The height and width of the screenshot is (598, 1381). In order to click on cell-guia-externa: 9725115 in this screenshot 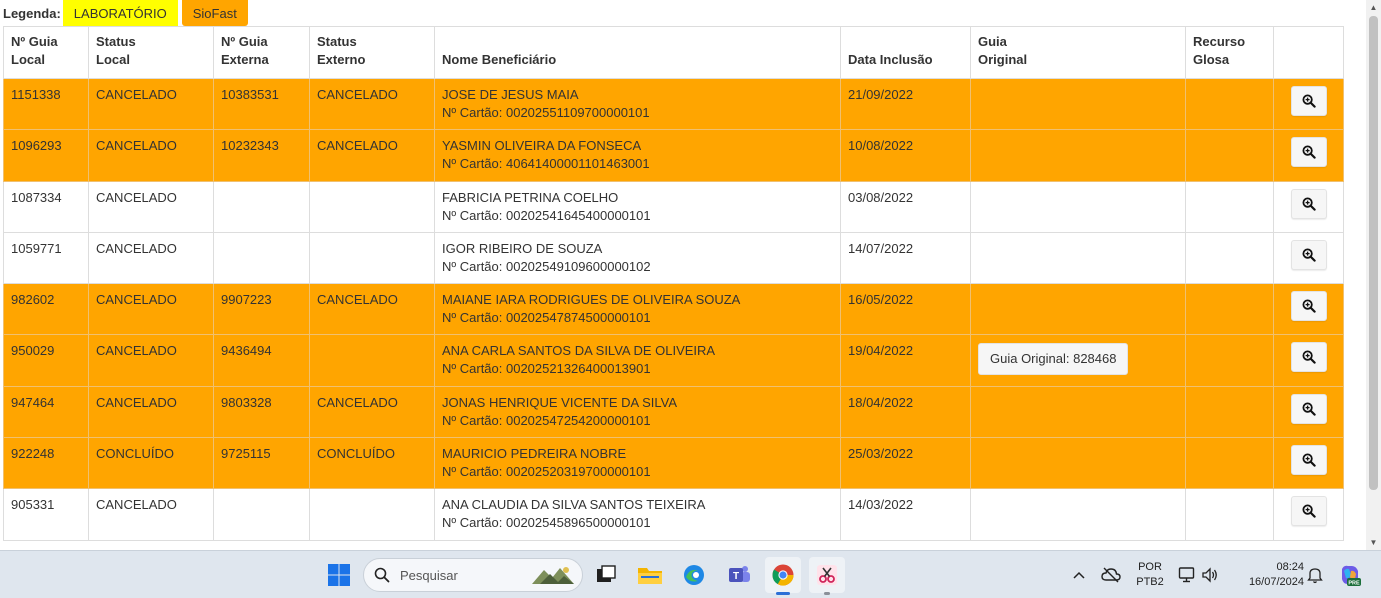, I will do `click(261, 463)`.